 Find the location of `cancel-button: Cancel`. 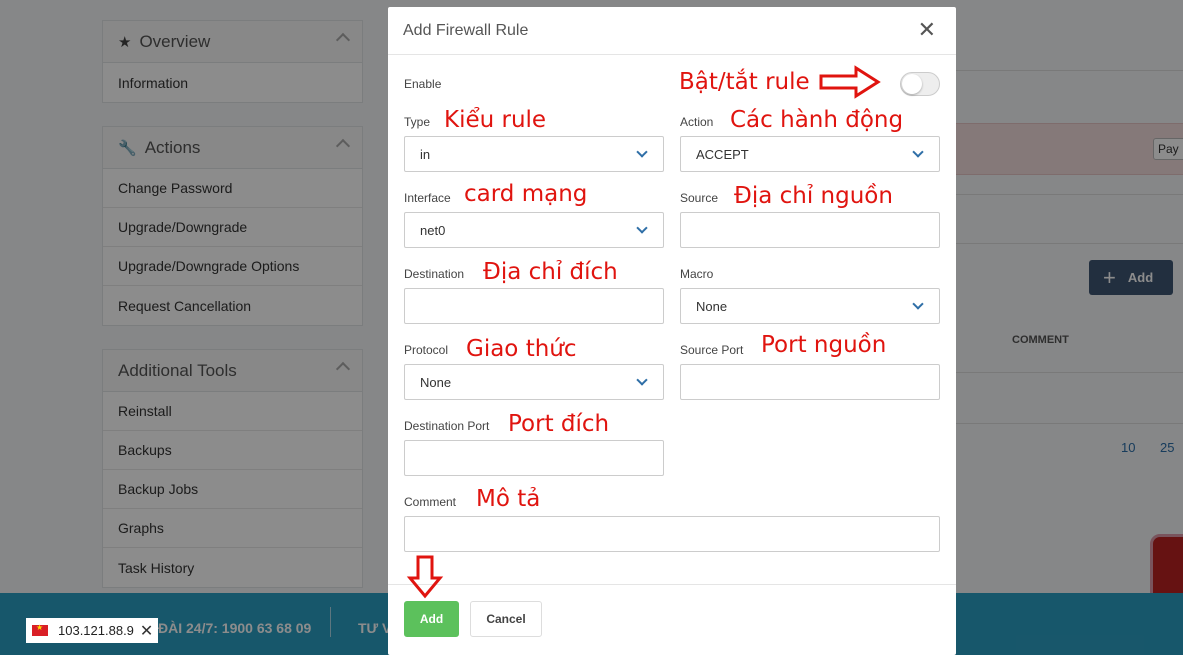

cancel-button: Cancel is located at coordinates (506, 619).